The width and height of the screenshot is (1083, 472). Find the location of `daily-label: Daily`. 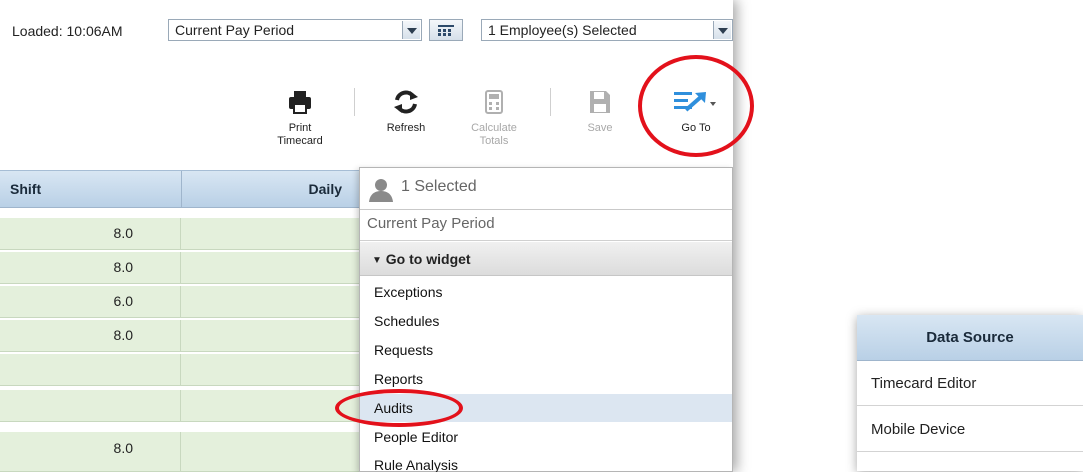

daily-label: Daily is located at coordinates (325, 189).